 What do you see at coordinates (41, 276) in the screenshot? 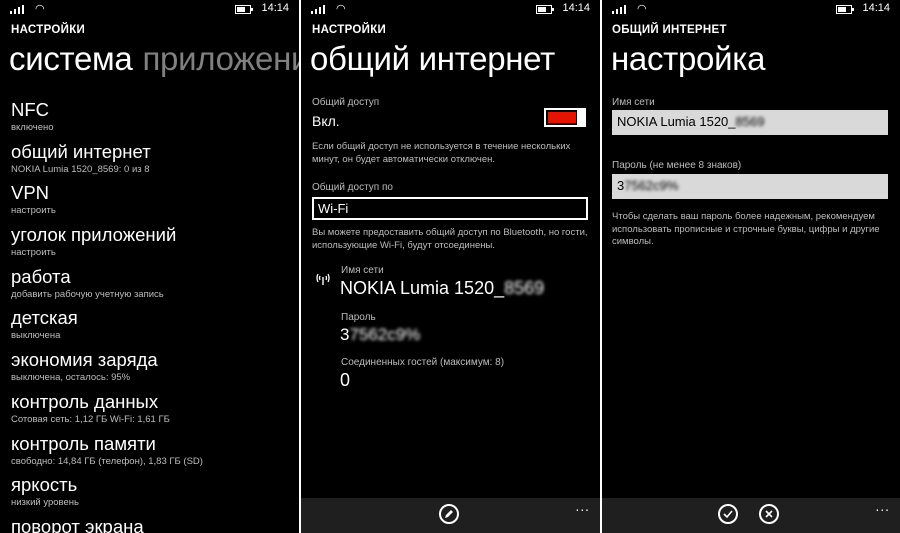
I see `item-title: работа` at bounding box center [41, 276].